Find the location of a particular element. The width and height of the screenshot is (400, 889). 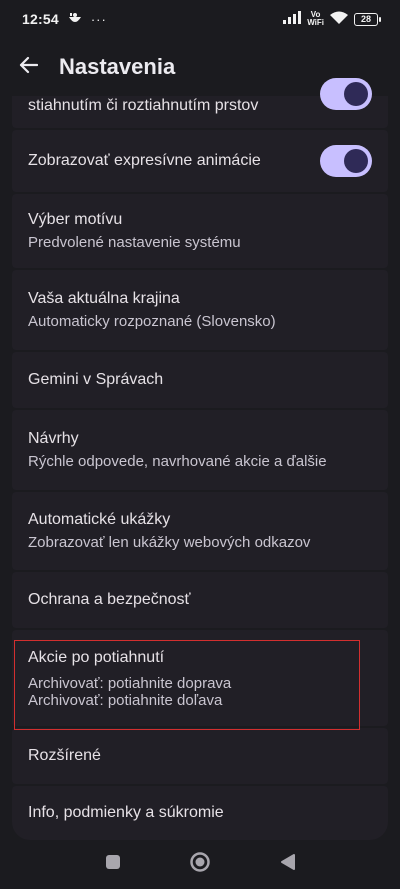

setting-gemini: Gemini v Správach is located at coordinates (200, 380).